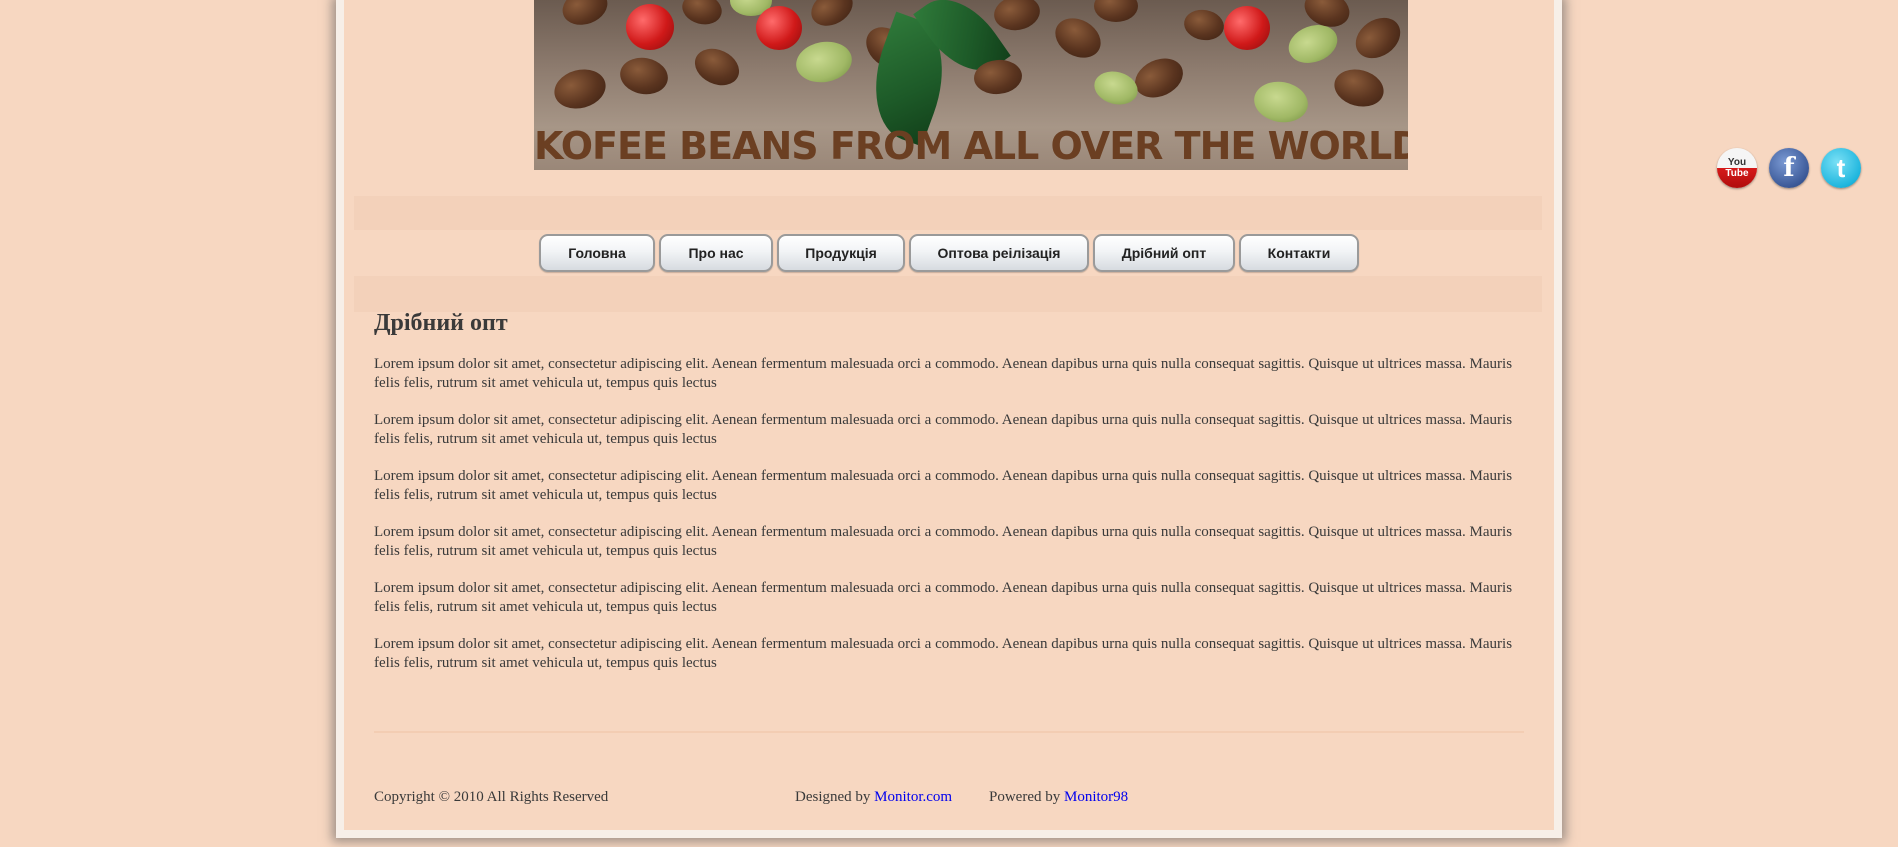 Image resolution: width=1898 pixels, height=847 pixels. Describe the element at coordinates (716, 253) in the screenshot. I see `nav-about-button: Про нас` at that location.